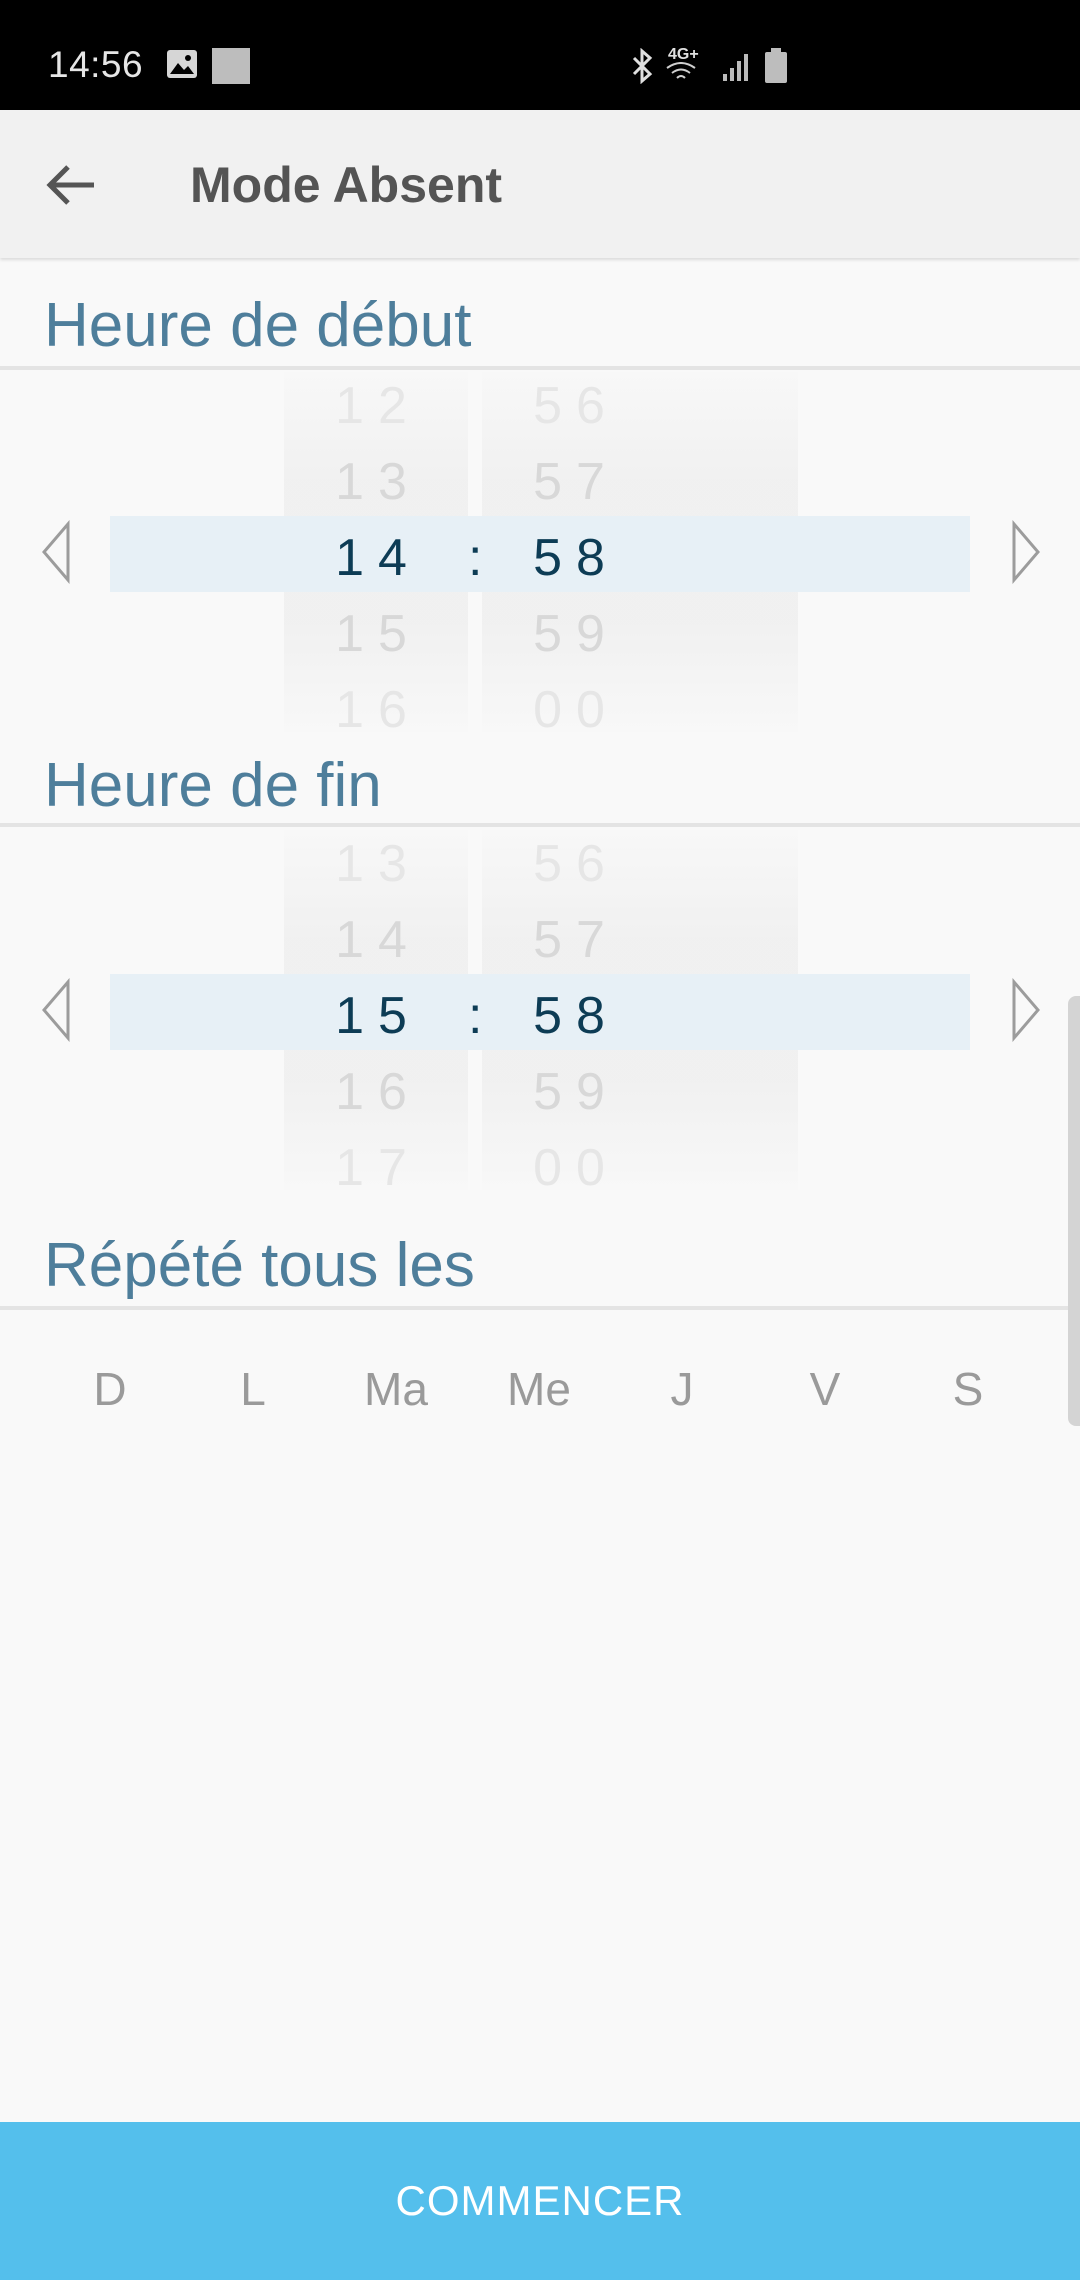 The width and height of the screenshot is (1080, 2280). I want to click on arrow-left-icon, so click(70, 185).